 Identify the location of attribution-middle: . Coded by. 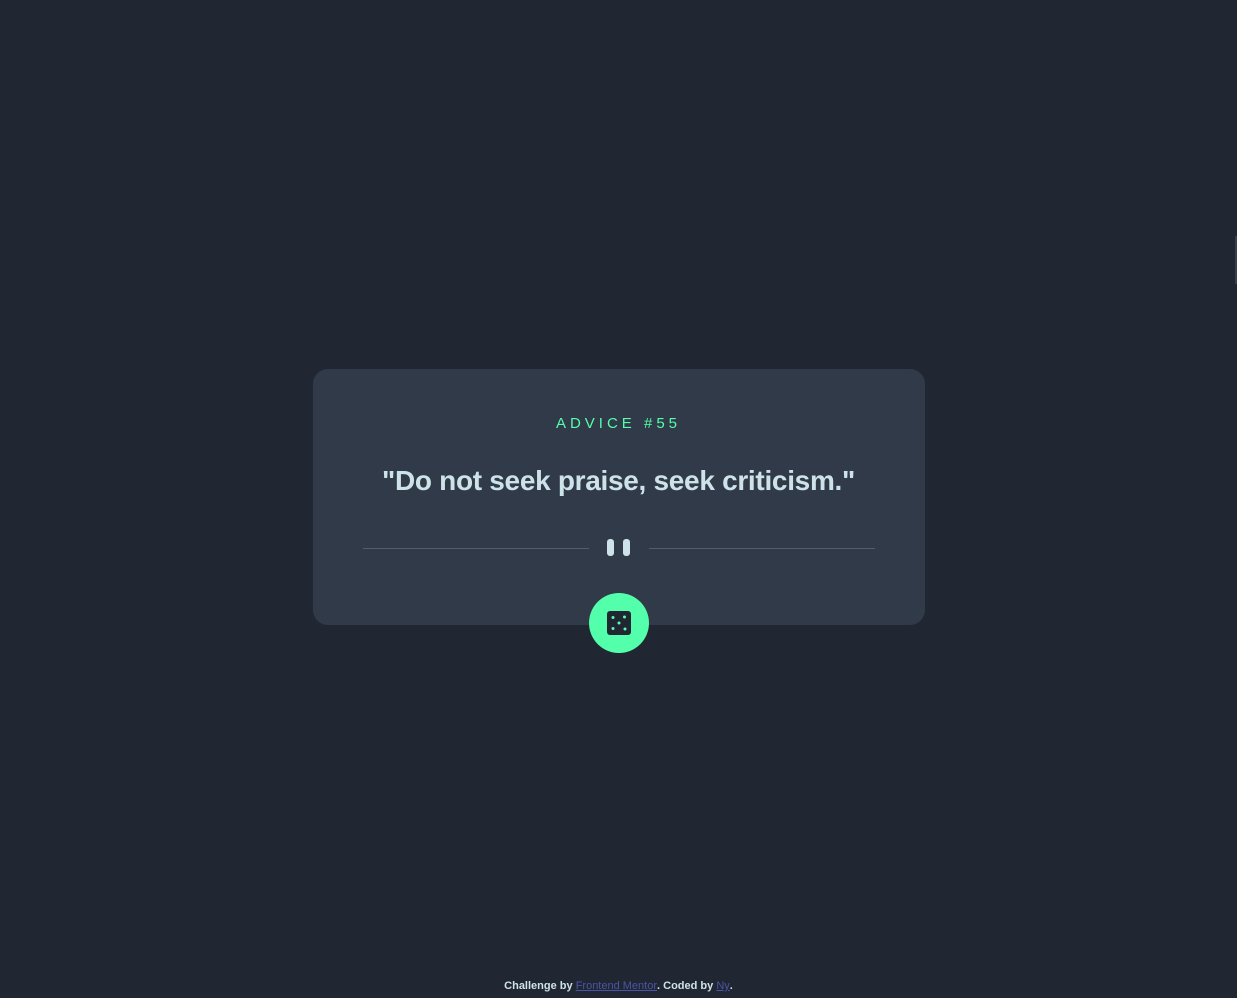
(685, 986).